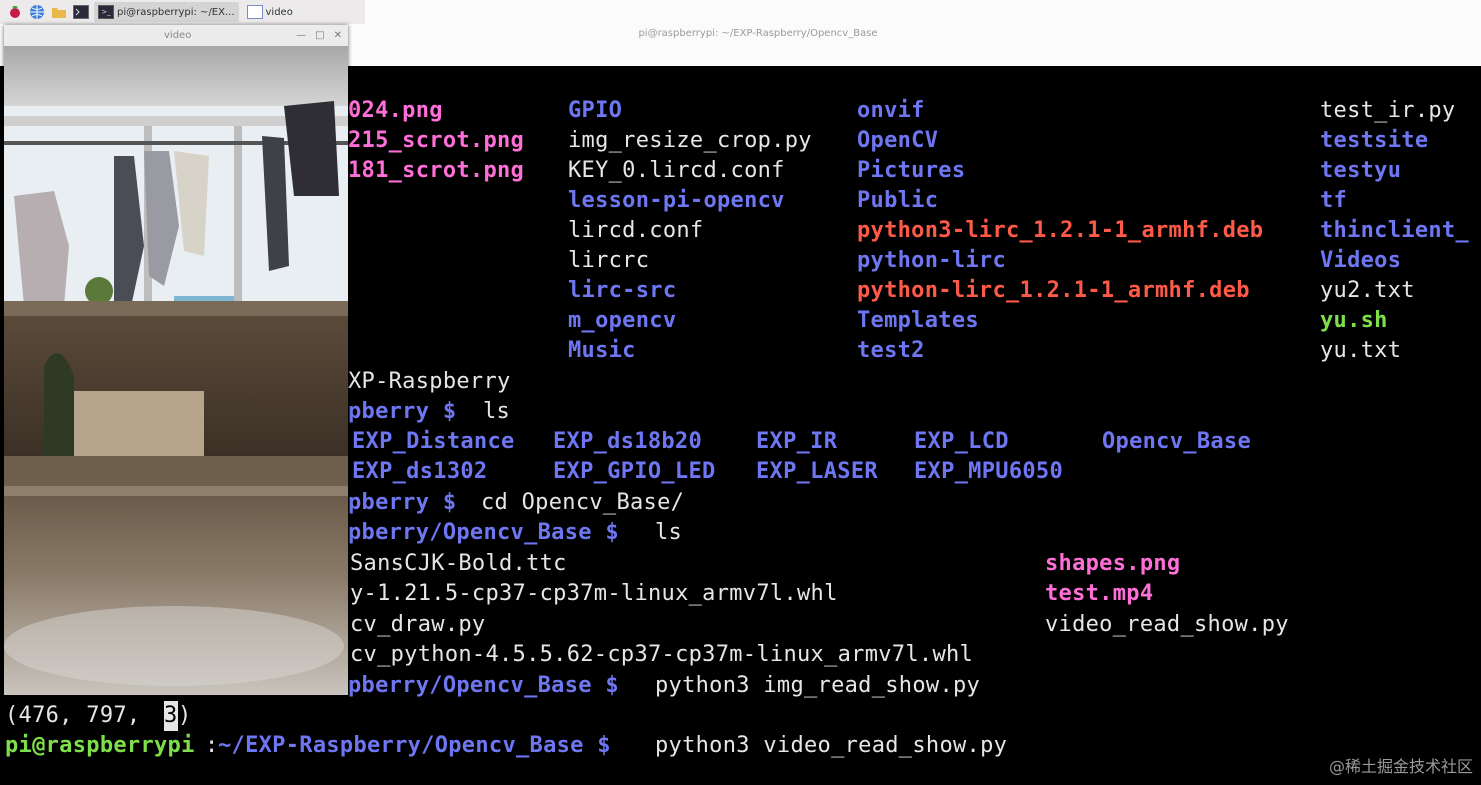  What do you see at coordinates (622, 290) in the screenshot?
I see `terminal-text: lirc-src` at bounding box center [622, 290].